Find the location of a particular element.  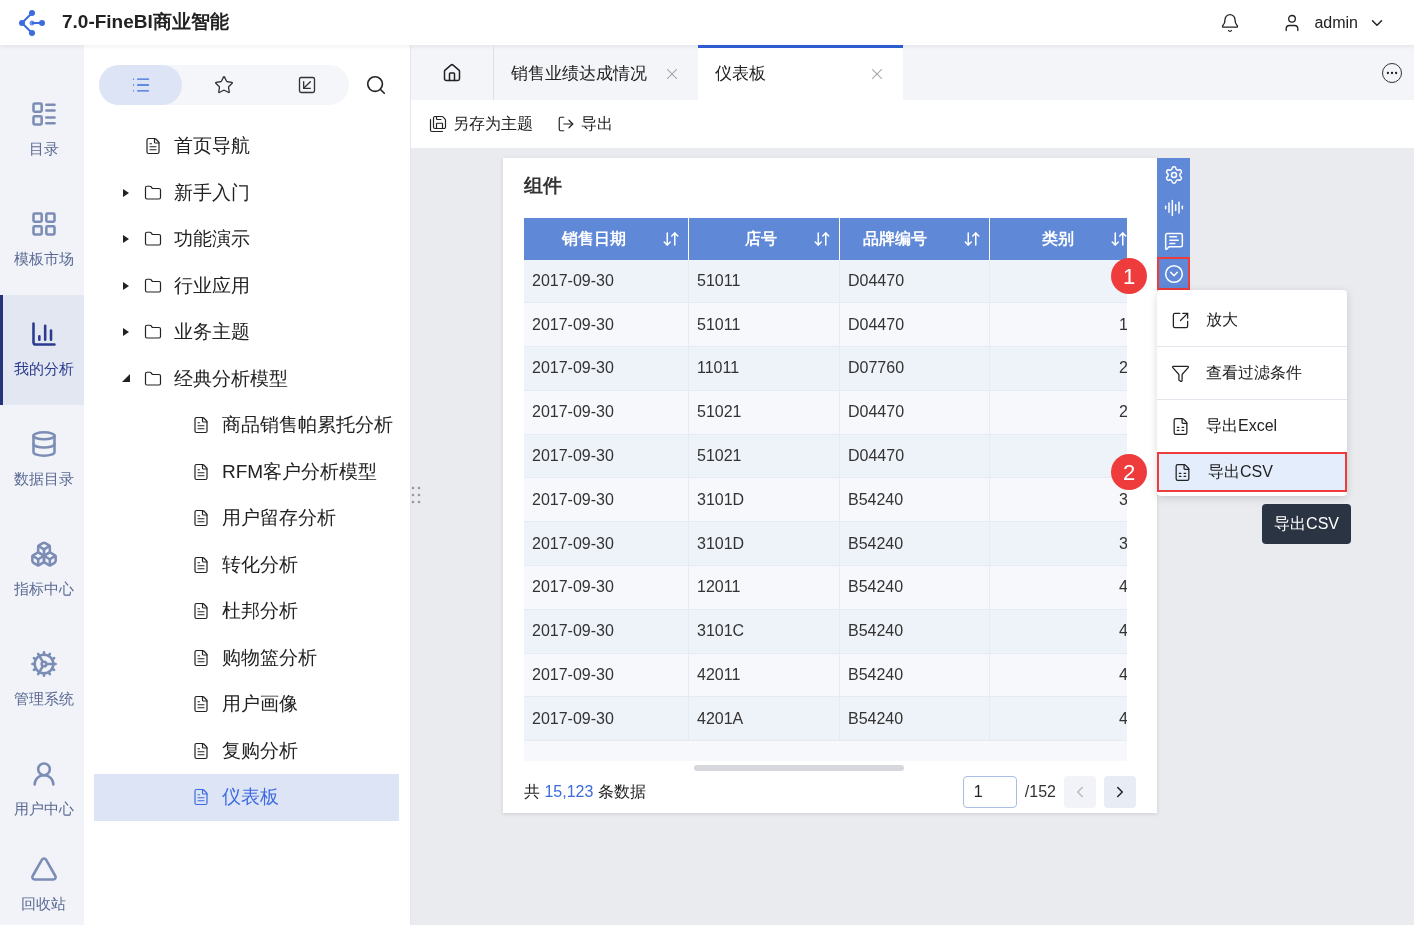

search-icon is located at coordinates (376, 85).